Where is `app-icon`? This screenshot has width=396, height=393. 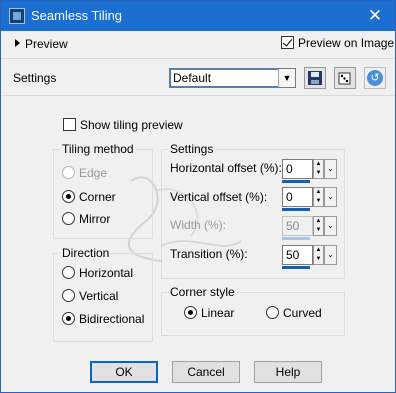
app-icon is located at coordinates (17, 16).